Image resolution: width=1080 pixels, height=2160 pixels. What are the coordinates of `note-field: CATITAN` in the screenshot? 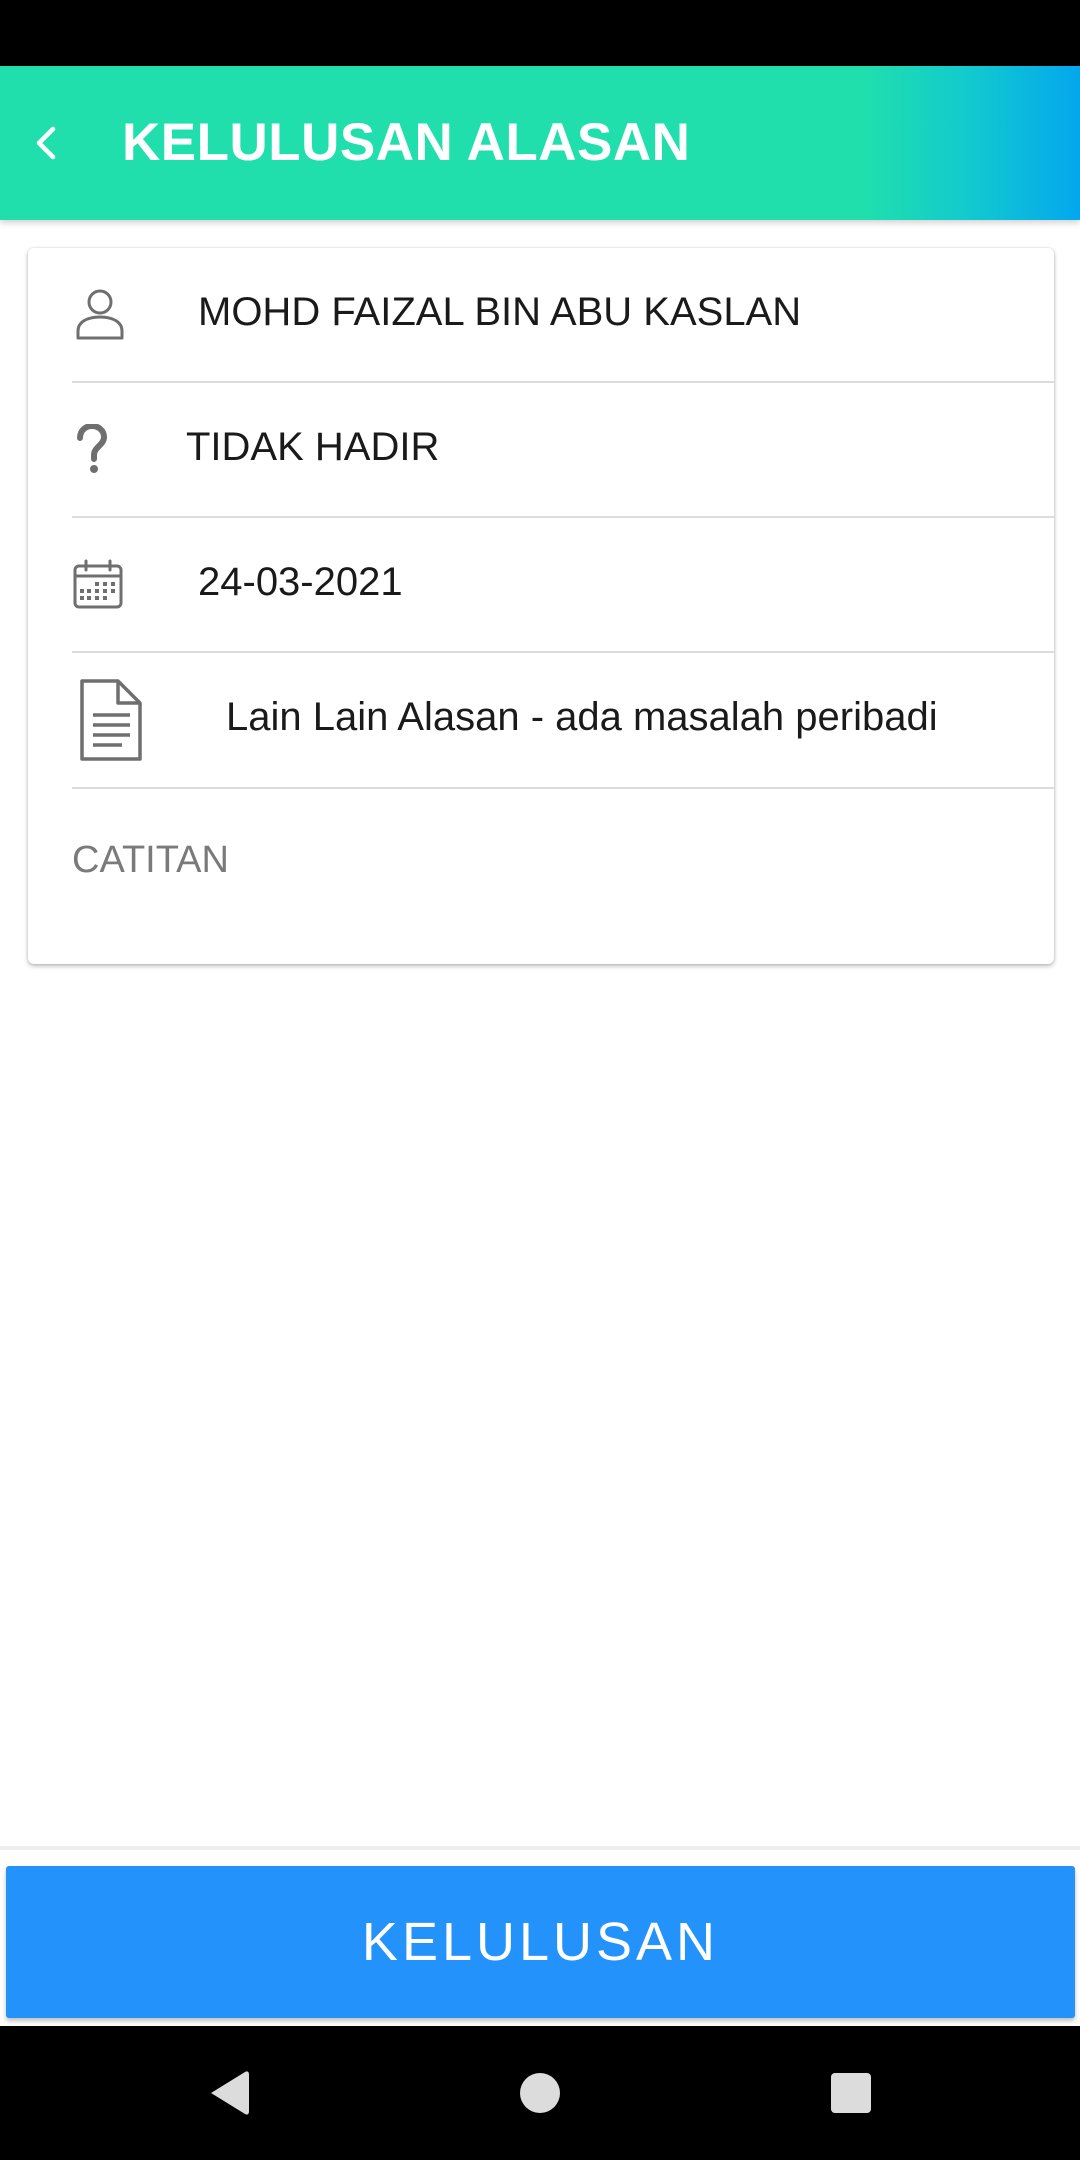 It's located at (552, 860).